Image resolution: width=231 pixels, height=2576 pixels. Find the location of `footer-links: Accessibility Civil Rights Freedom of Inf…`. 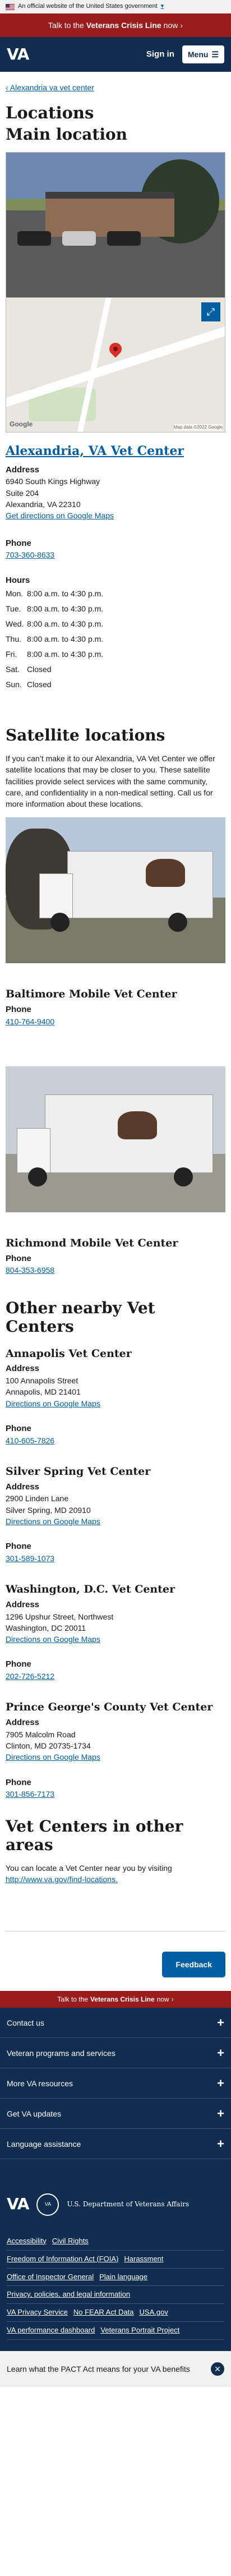

footer-links: Accessibility Civil Rights Freedom of Inf… is located at coordinates (115, 2286).